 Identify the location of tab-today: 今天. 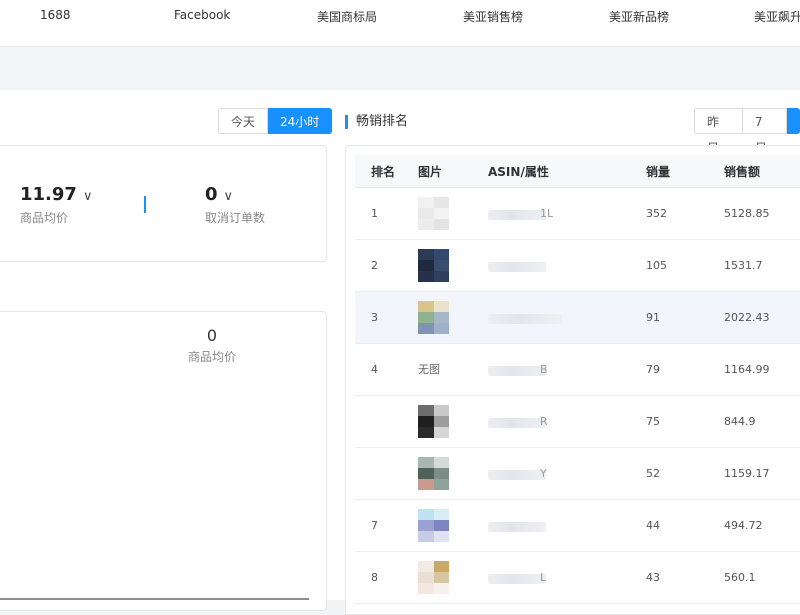
(243, 121).